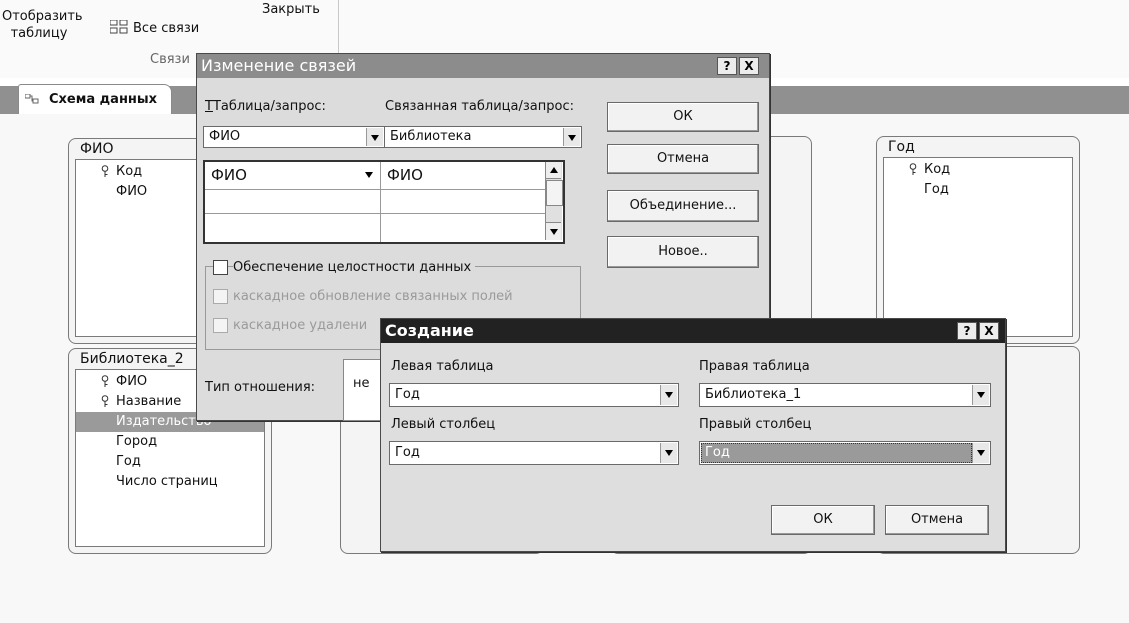 This screenshot has width=1129, height=623. I want to click on scroll-down-icon, so click(553, 231).